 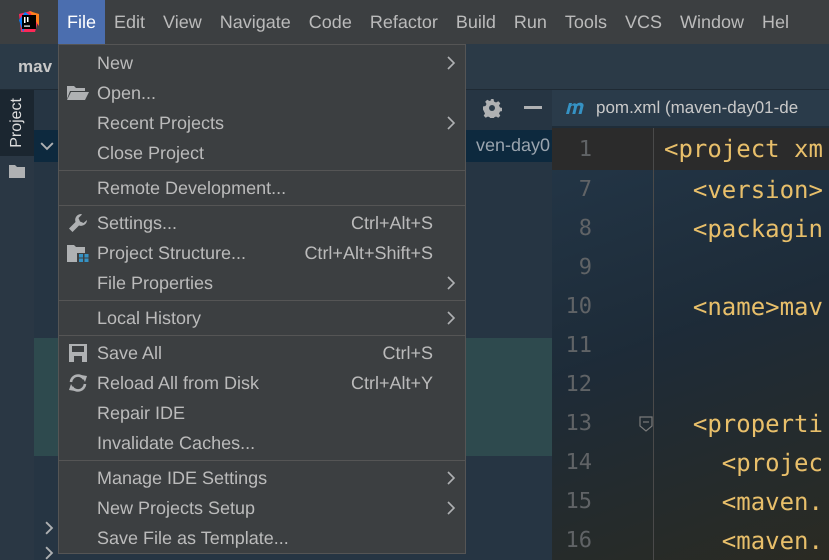 What do you see at coordinates (35, 66) in the screenshot?
I see `breadcrumb: mav` at bounding box center [35, 66].